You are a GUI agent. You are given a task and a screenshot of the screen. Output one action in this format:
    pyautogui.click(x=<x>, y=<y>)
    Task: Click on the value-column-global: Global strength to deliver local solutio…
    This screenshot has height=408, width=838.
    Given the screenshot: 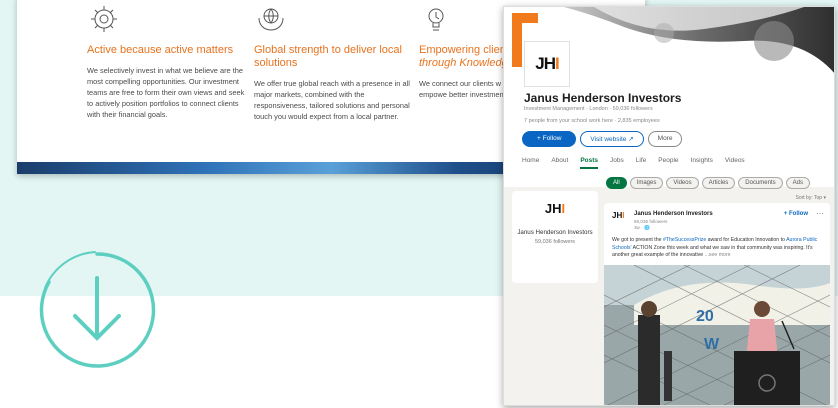 What is the action you would take?
    pyautogui.click(x=334, y=61)
    